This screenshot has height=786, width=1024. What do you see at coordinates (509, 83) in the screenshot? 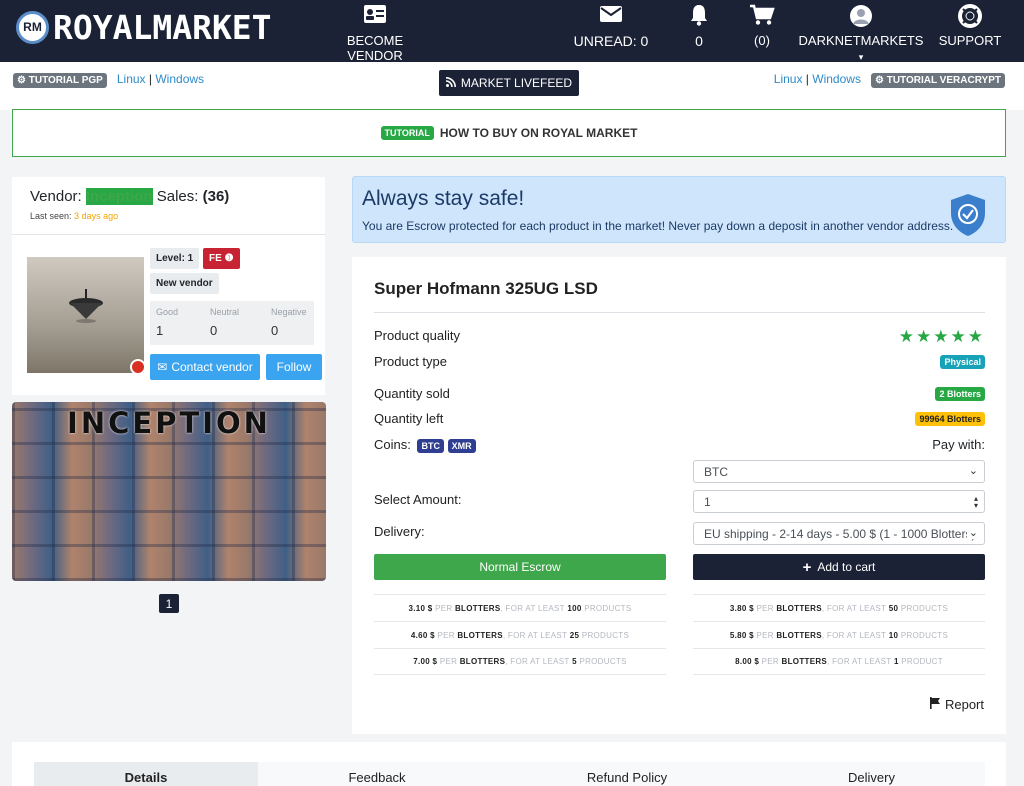
I see `market-livefeed-button: MARKET LIVEFEED` at bounding box center [509, 83].